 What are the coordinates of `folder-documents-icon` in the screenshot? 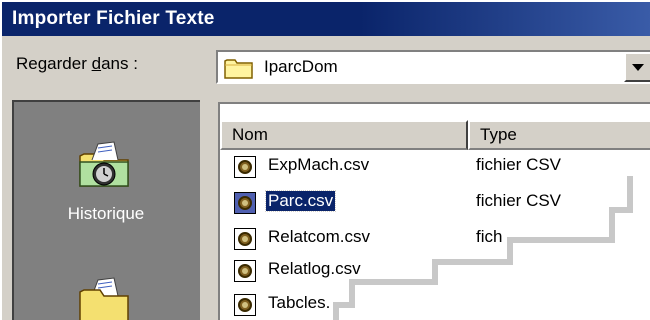 It's located at (104, 298).